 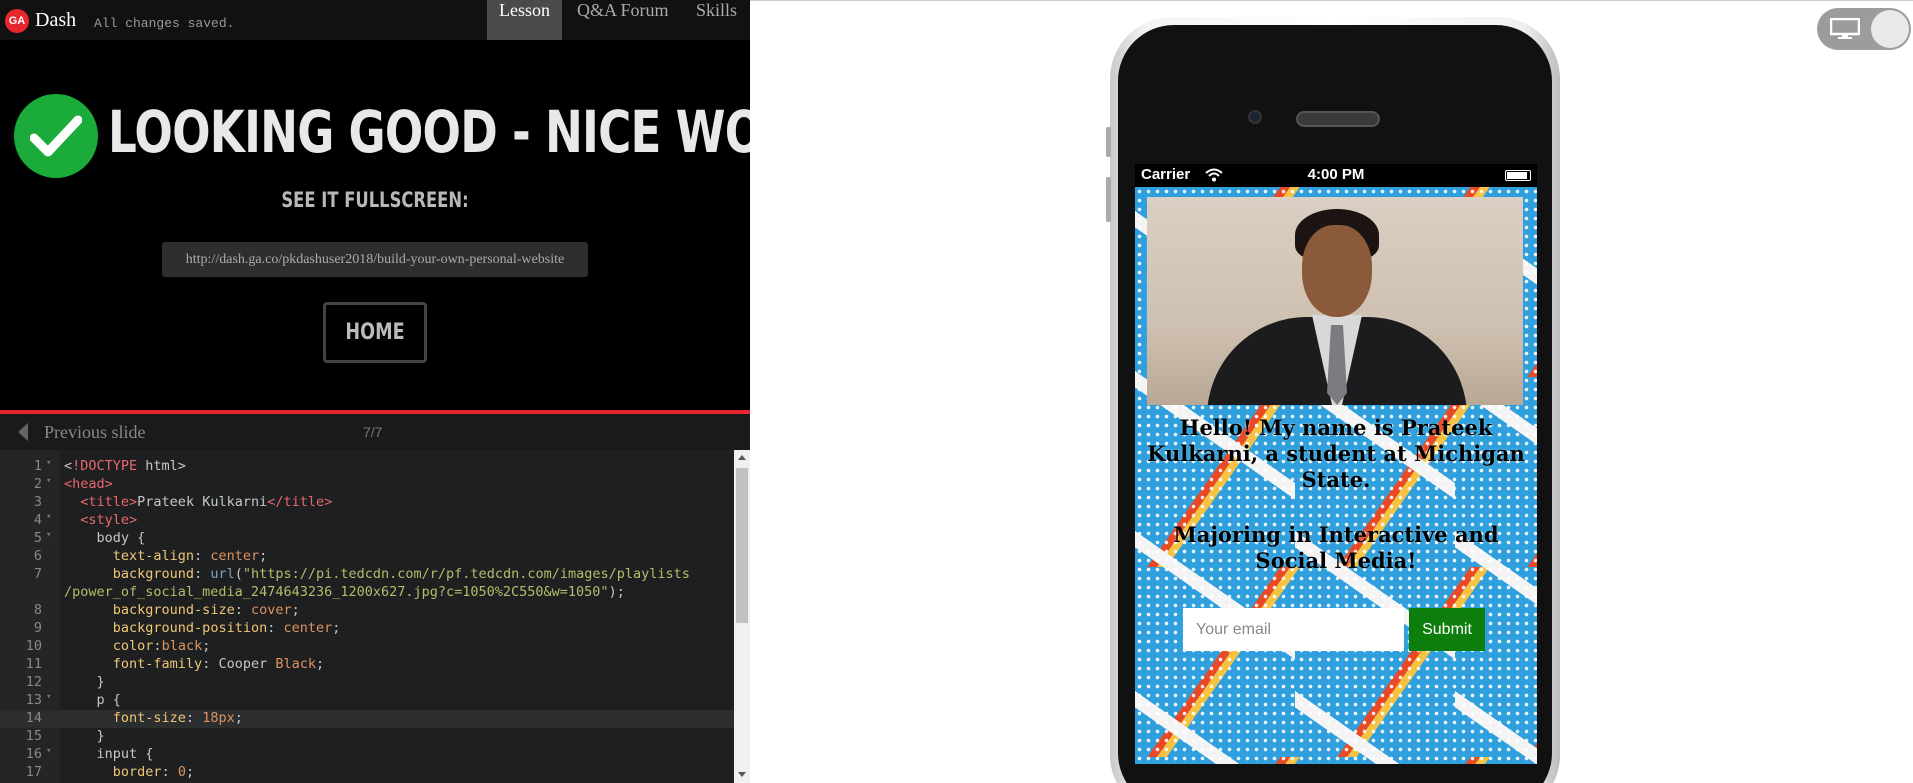 I want to click on line-number: 5, so click(x=37, y=538).